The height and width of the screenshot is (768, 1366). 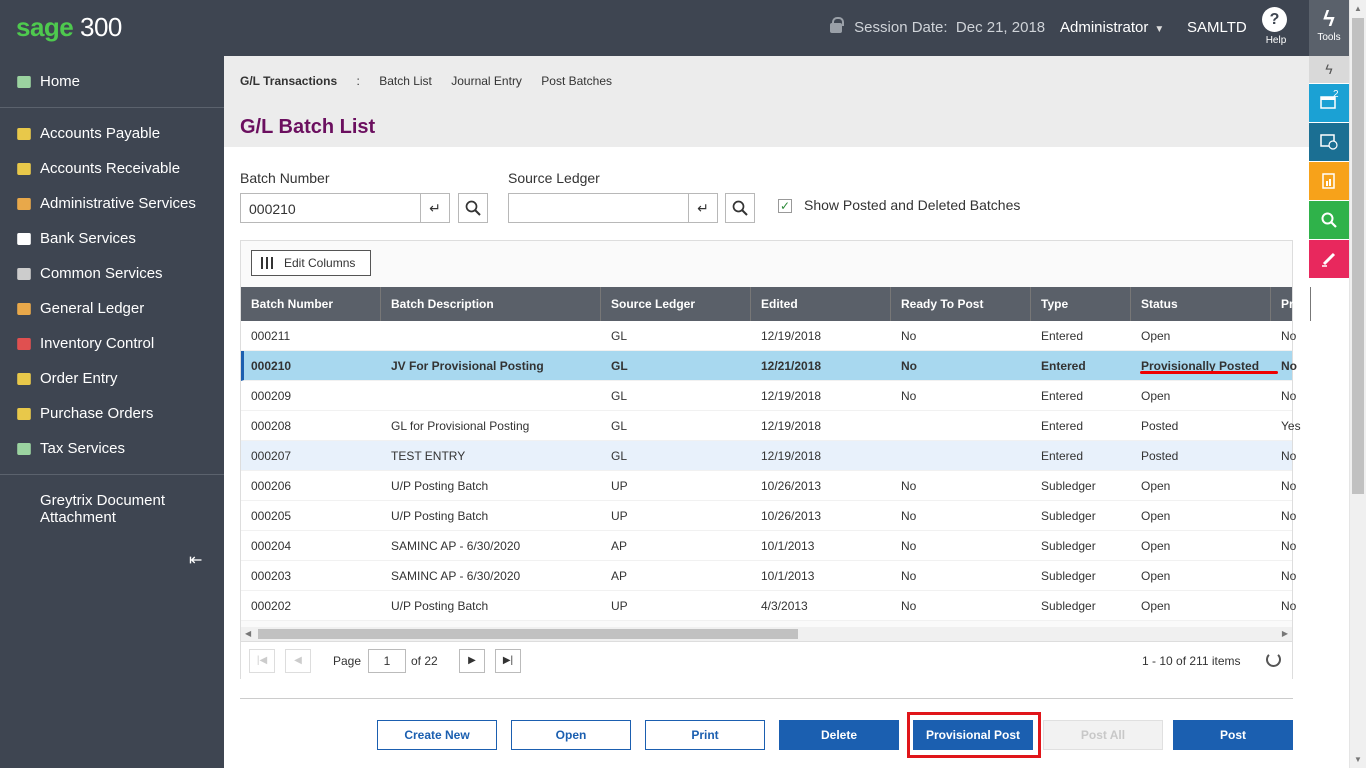 What do you see at coordinates (1291, 304) in the screenshot?
I see `column-header: Pr` at bounding box center [1291, 304].